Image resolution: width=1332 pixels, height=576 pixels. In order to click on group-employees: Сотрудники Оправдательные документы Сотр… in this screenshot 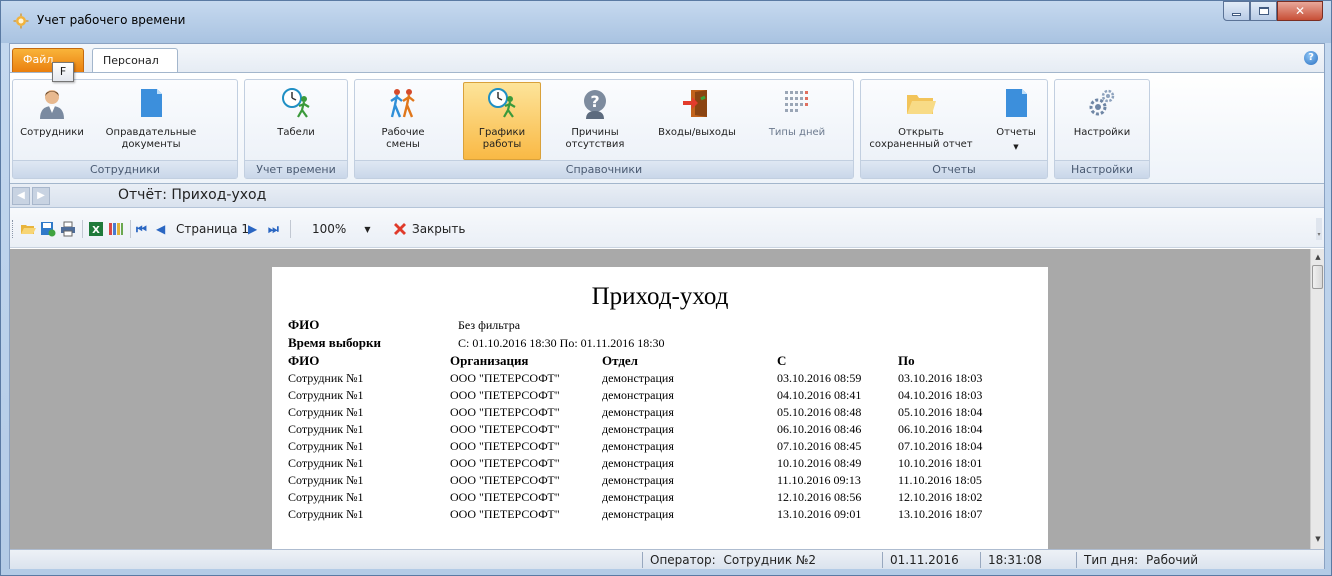, I will do `click(125, 129)`.